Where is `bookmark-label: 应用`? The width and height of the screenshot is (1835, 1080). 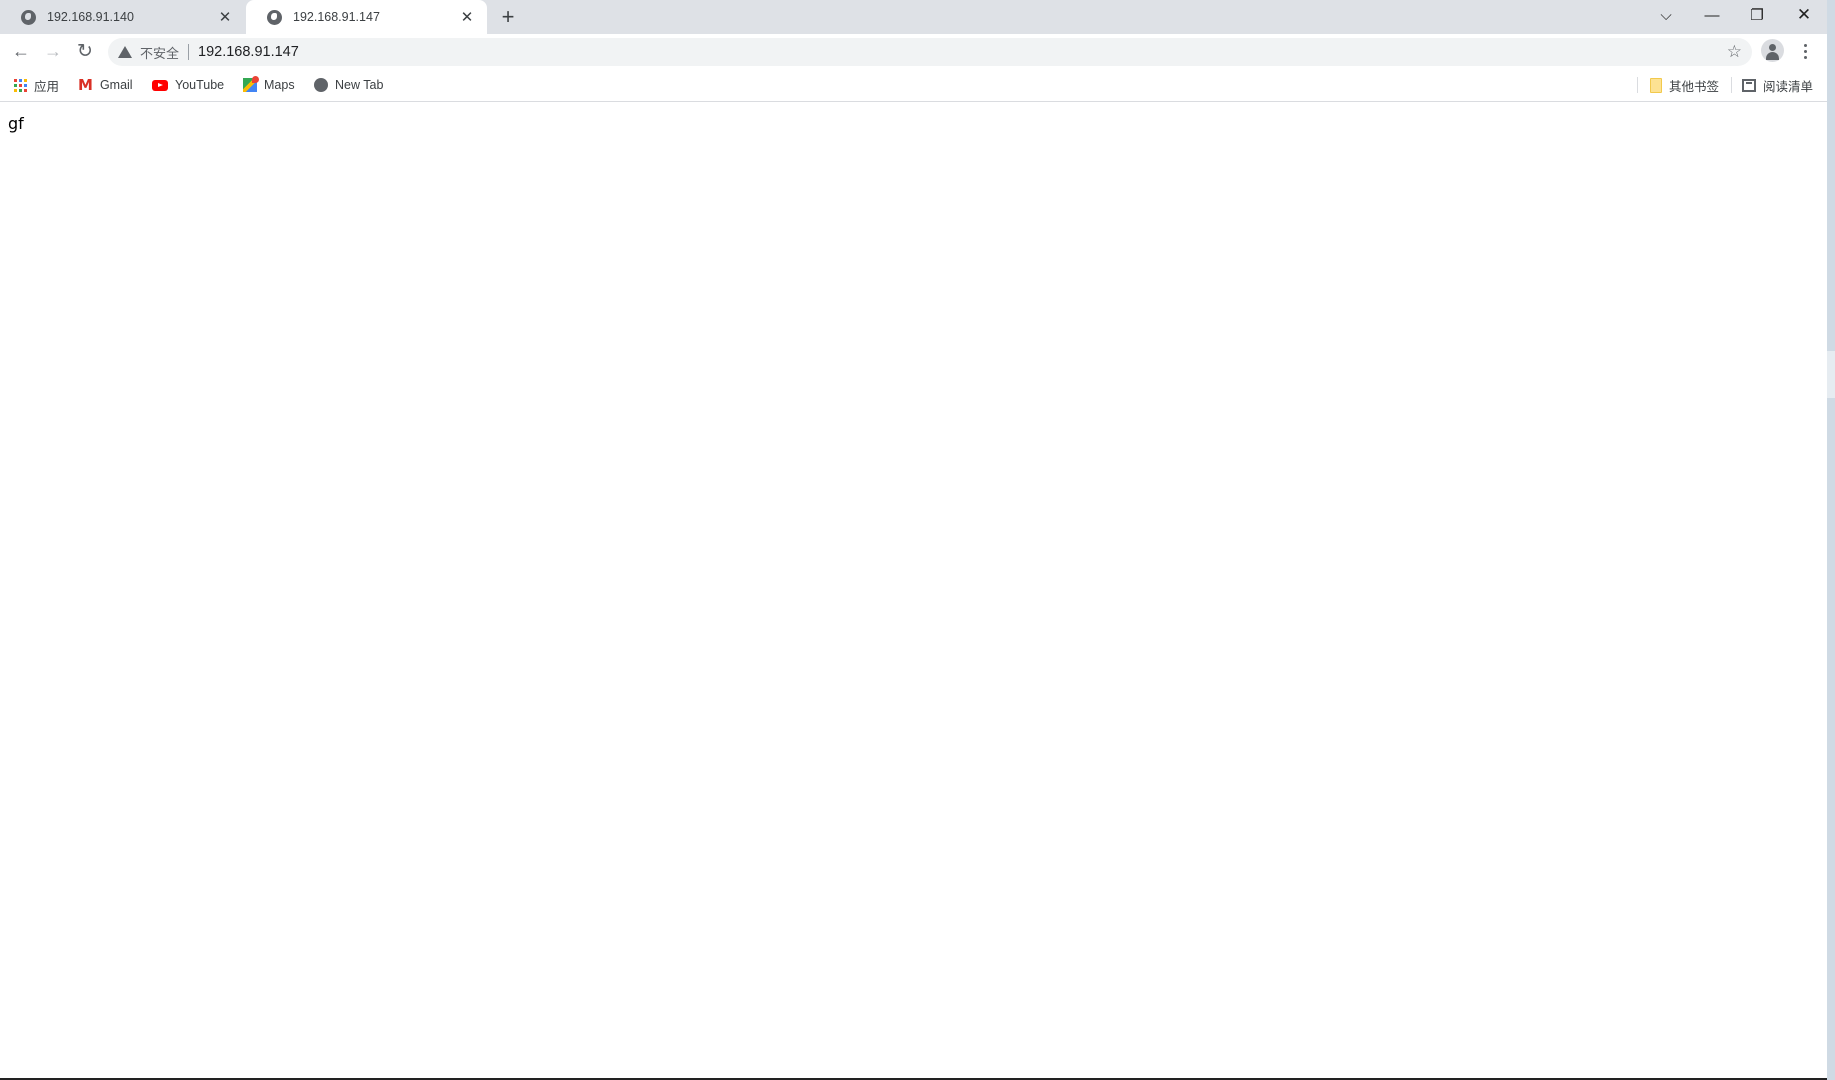
bookmark-label: 应用 is located at coordinates (47, 86).